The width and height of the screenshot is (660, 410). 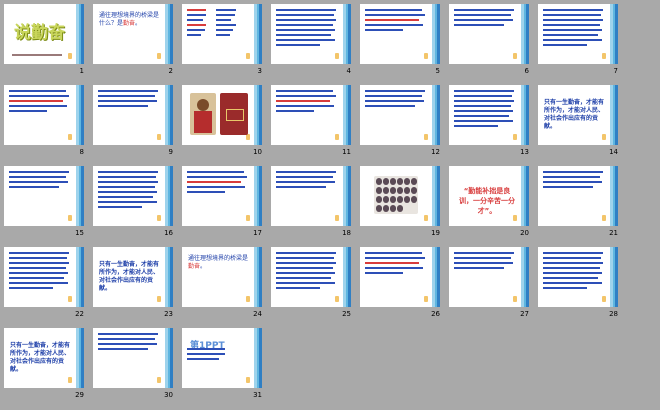 I want to click on slide-thumbnail-2: 通往理想境界的桥梁是什么？是勤奋。, so click(x=133, y=34).